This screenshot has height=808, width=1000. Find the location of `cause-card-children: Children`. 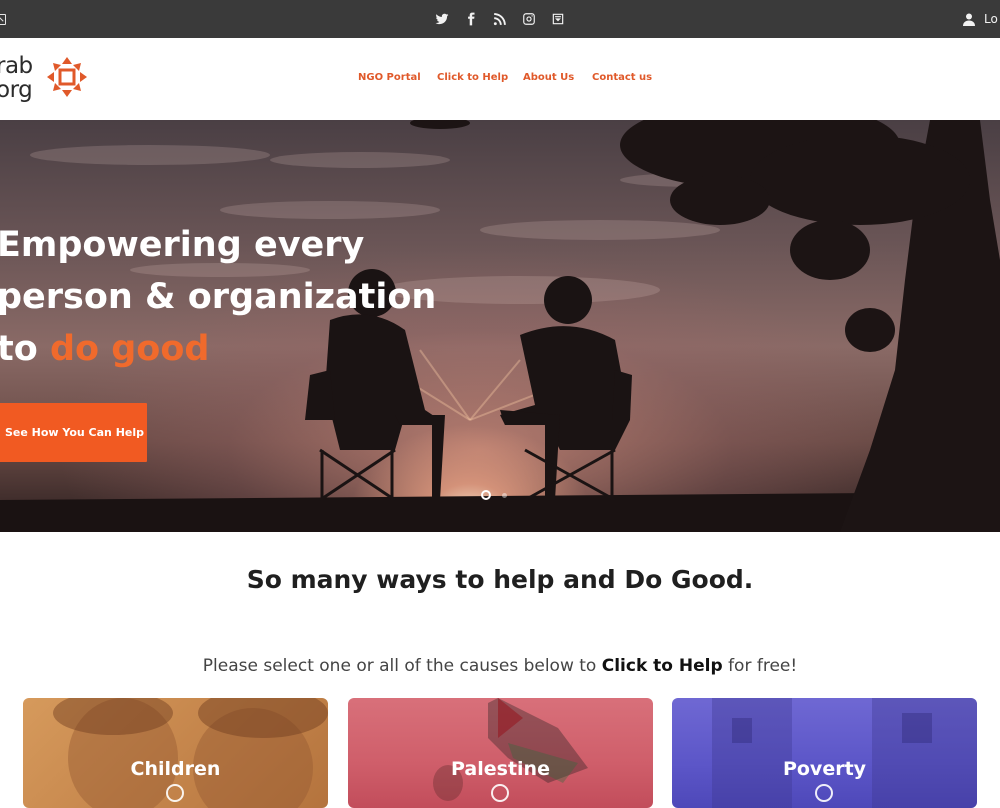

cause-card-children: Children is located at coordinates (175, 753).